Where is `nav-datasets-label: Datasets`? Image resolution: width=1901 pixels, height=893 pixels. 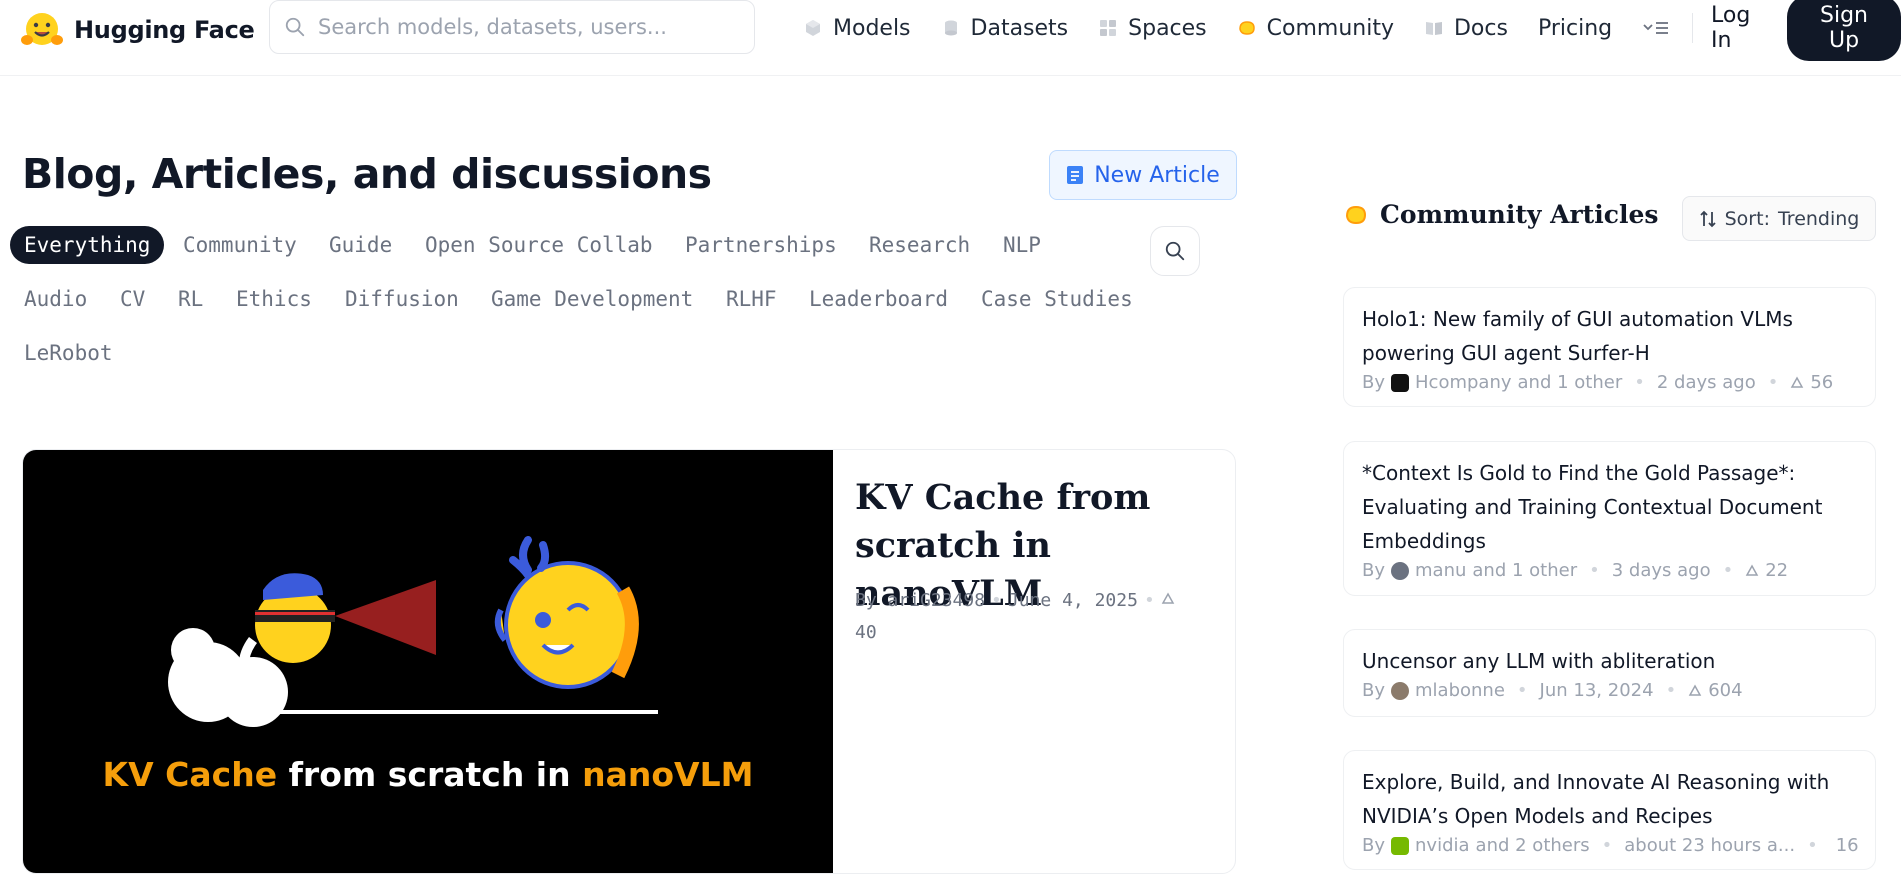
nav-datasets-label: Datasets is located at coordinates (1019, 28).